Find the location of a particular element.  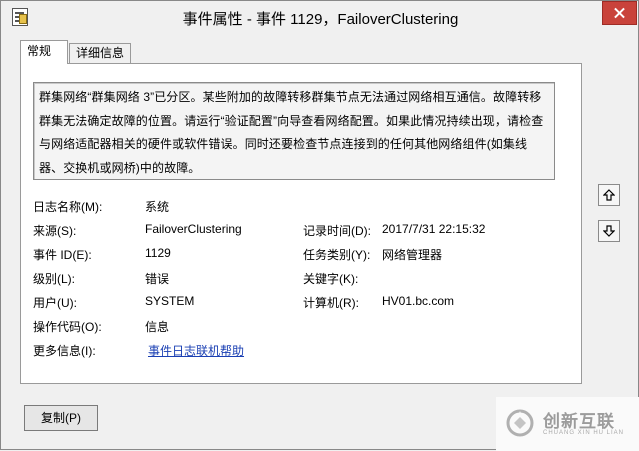

more-info-label: 更多信息(I): is located at coordinates (64, 351).